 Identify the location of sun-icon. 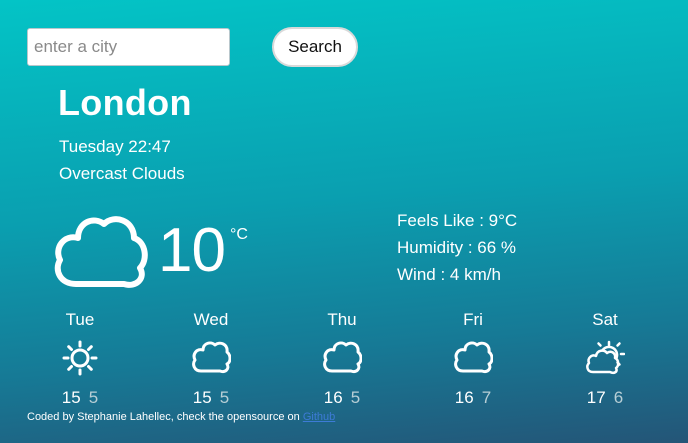
(80, 358).